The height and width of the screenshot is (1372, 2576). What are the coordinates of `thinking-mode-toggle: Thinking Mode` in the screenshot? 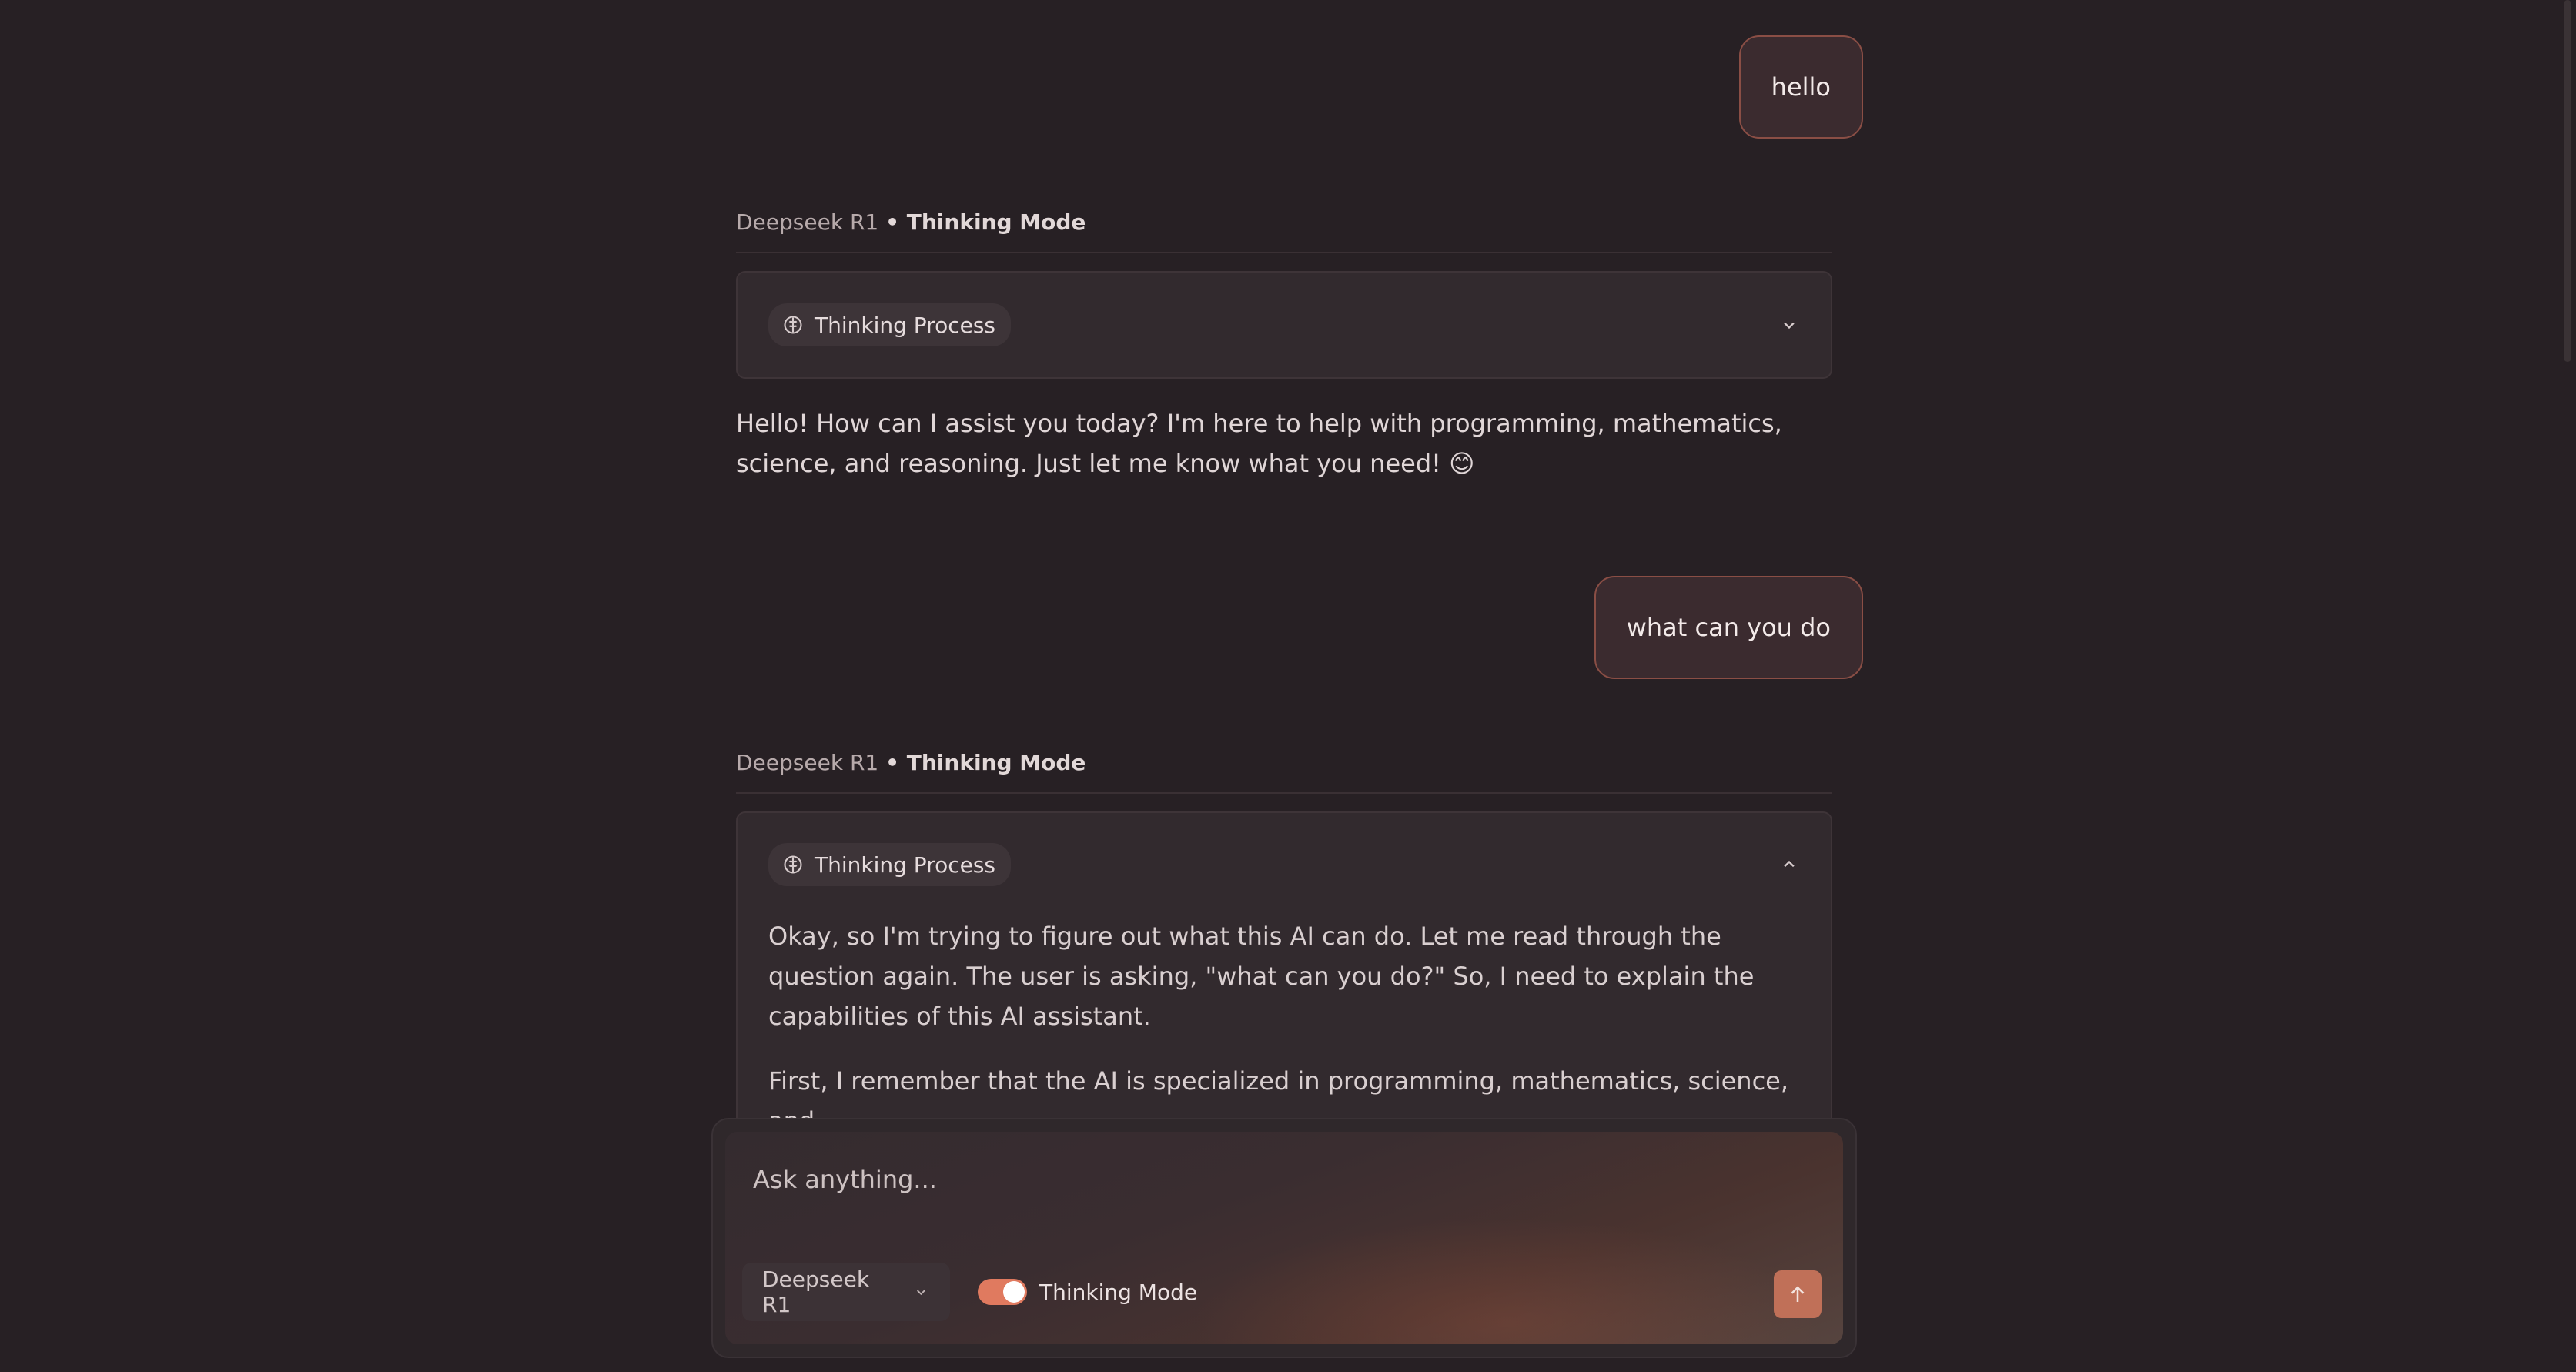 It's located at (1087, 1292).